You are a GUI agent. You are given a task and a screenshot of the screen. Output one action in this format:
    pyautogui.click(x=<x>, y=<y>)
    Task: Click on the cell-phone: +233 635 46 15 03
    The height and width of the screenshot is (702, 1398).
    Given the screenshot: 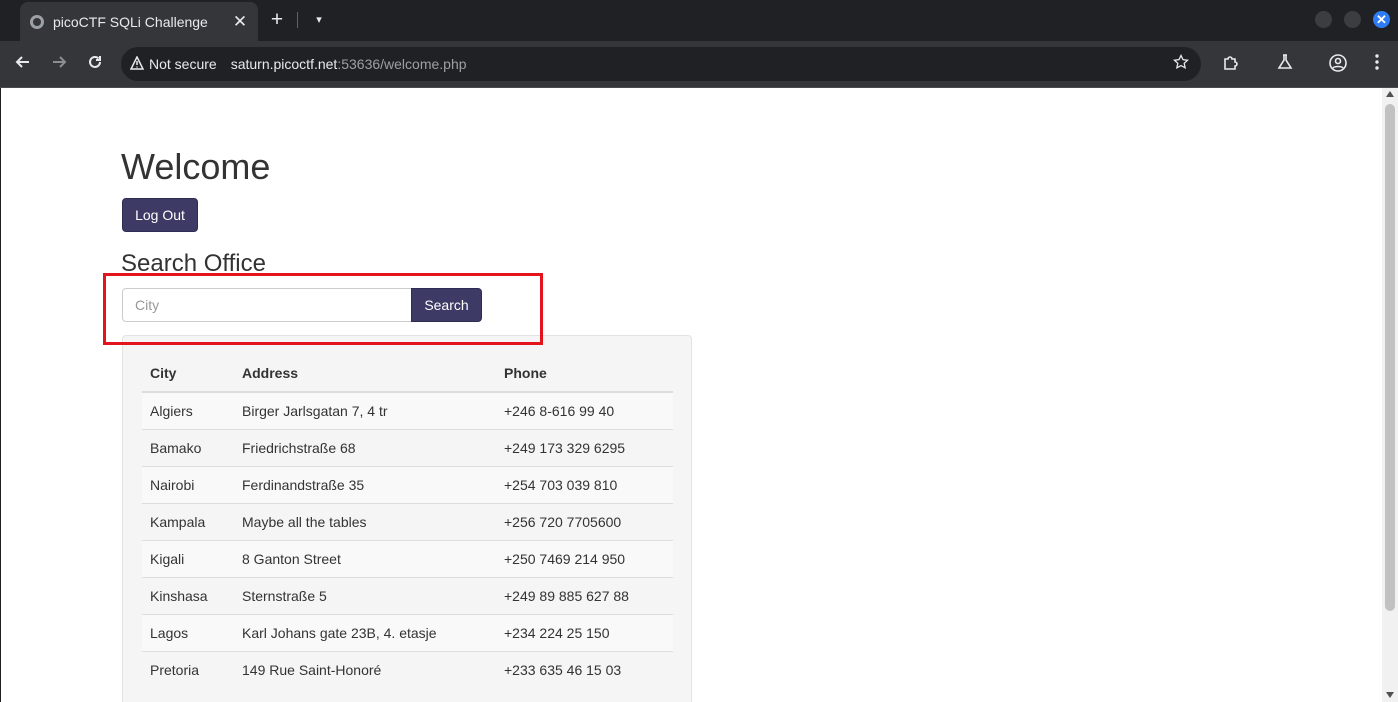 What is the action you would take?
    pyautogui.click(x=584, y=669)
    